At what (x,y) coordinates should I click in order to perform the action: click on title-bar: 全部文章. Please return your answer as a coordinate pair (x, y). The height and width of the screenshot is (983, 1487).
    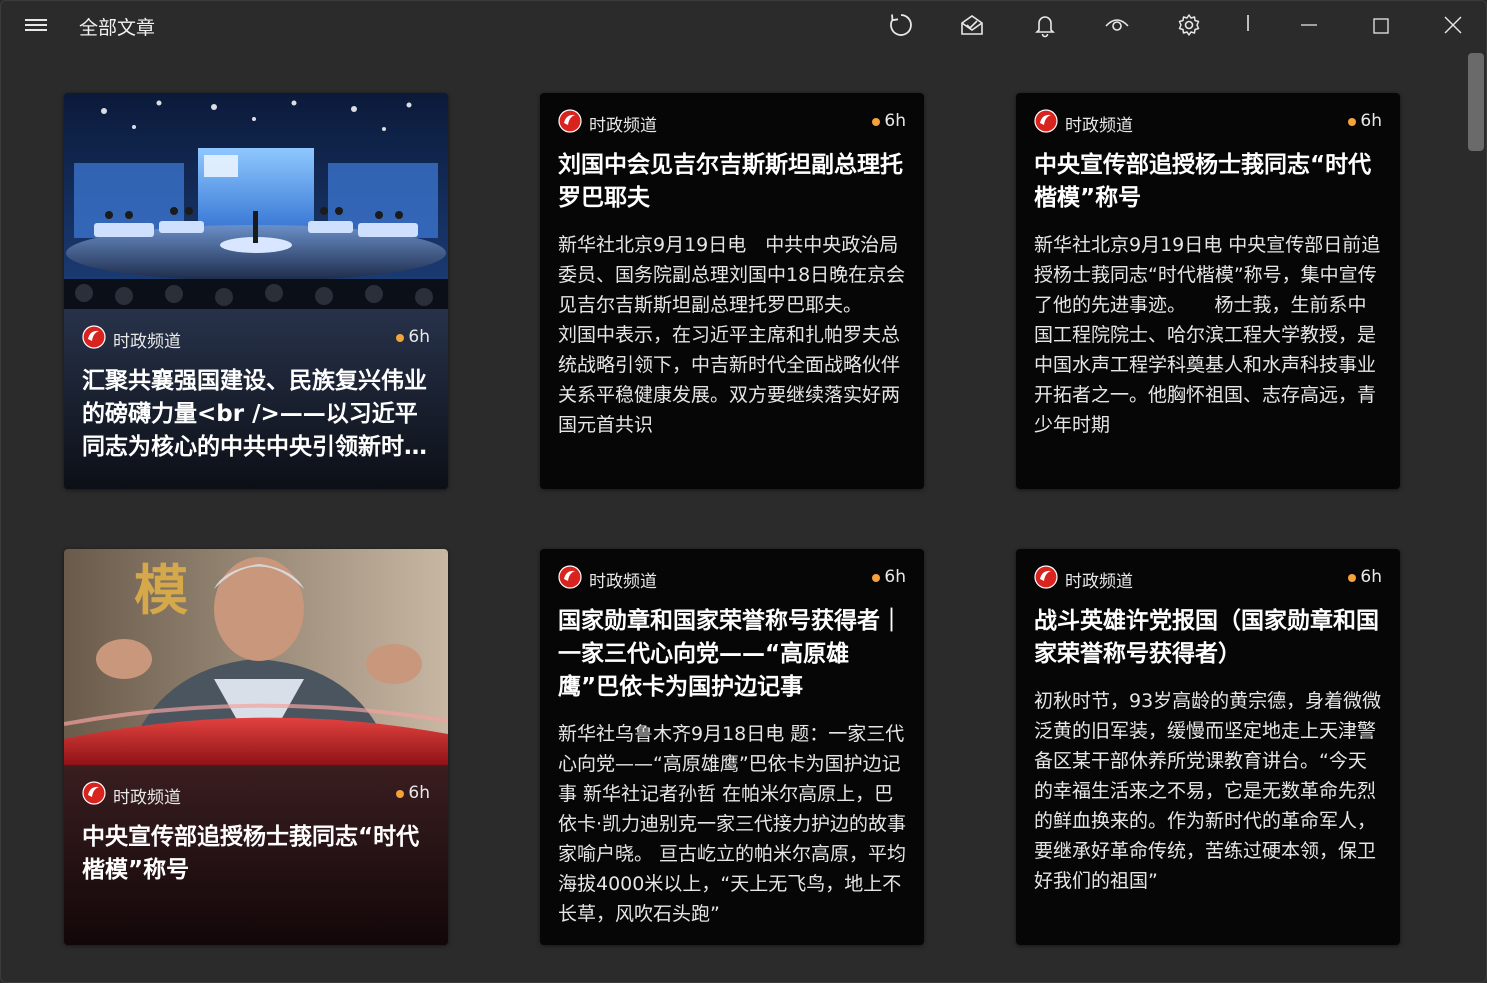
    Looking at the image, I should click on (743, 25).